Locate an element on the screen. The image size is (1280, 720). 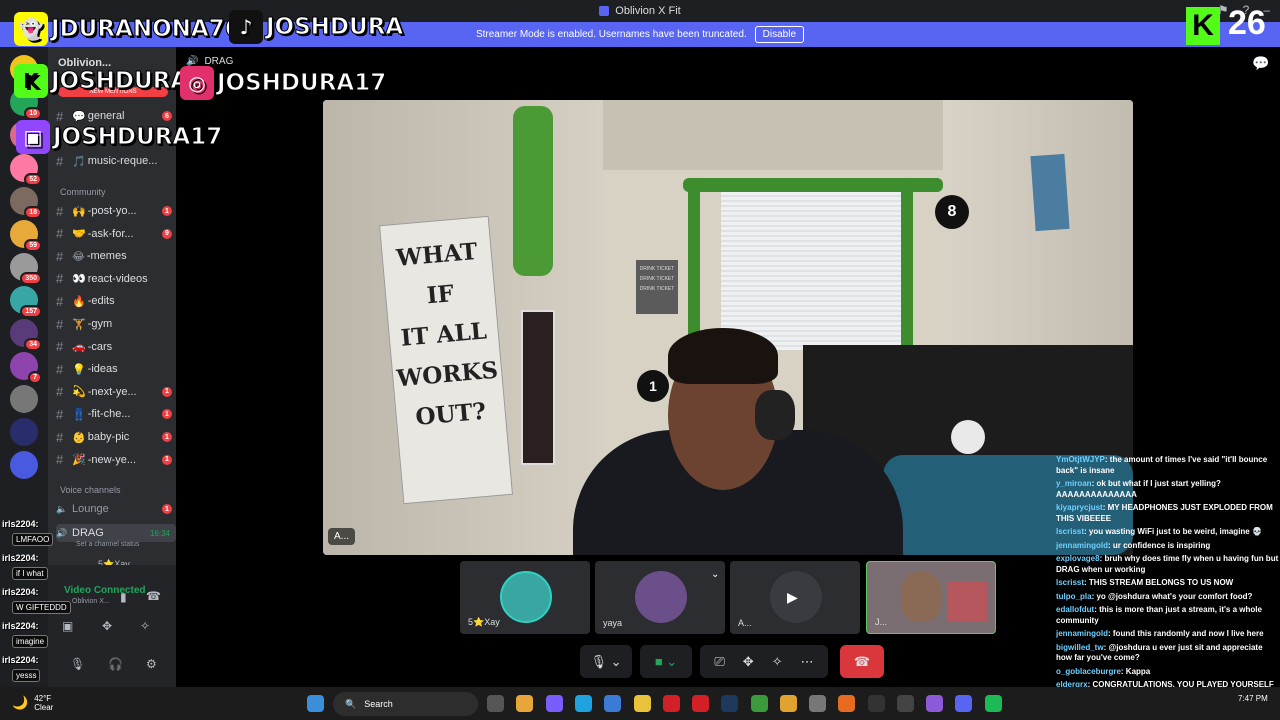
chevron-down-icon: ⌄ is located at coordinates (715, 574).